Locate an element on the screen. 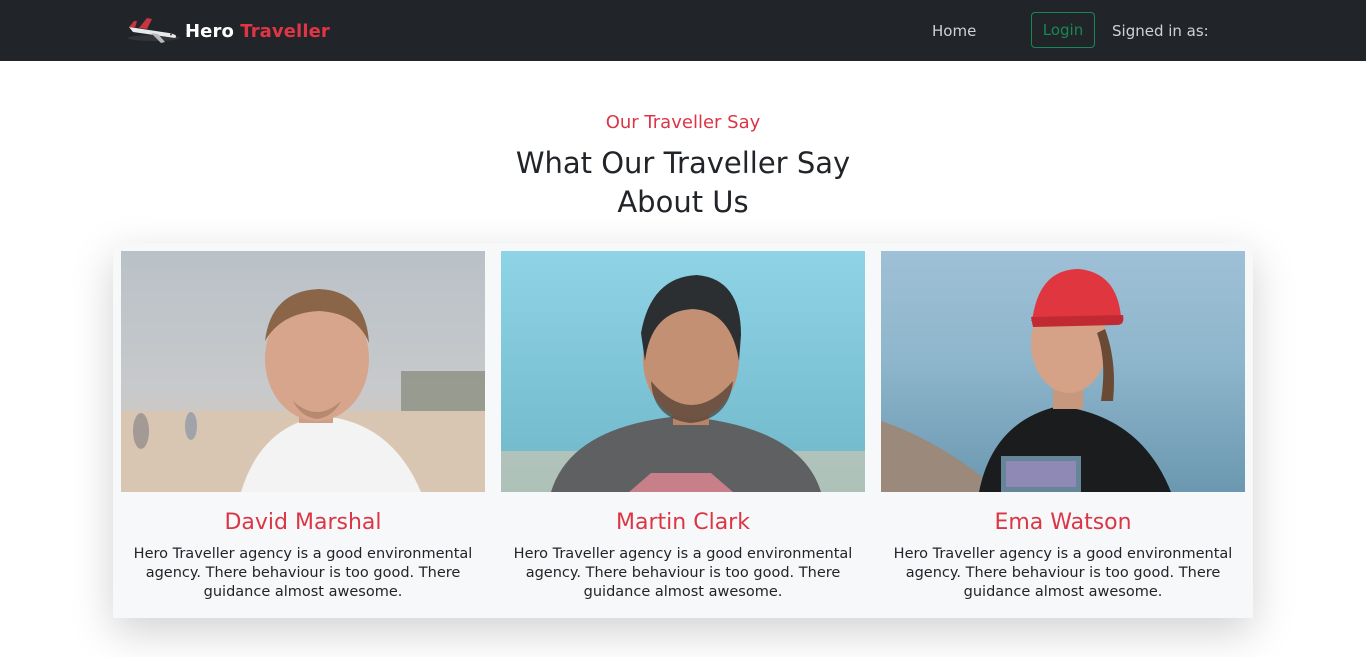 The width and height of the screenshot is (1366, 657). brand-logo-link: Hero Traveller is located at coordinates (227, 31).